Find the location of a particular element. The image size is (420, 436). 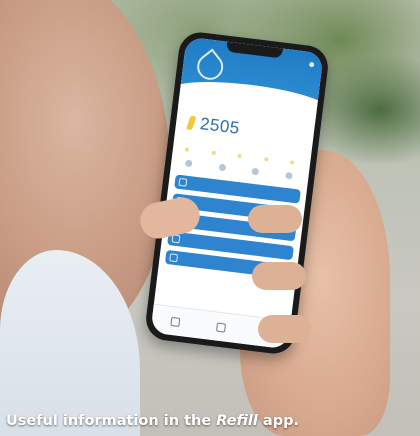

bottle-icon is located at coordinates (191, 123).